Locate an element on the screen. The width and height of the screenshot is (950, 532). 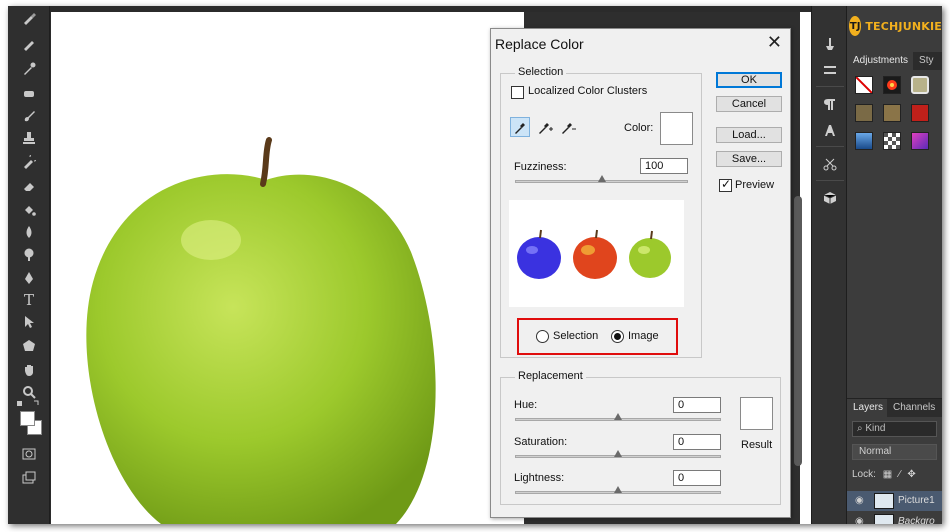
layer-name: Backgro is located at coordinates (916, 520).